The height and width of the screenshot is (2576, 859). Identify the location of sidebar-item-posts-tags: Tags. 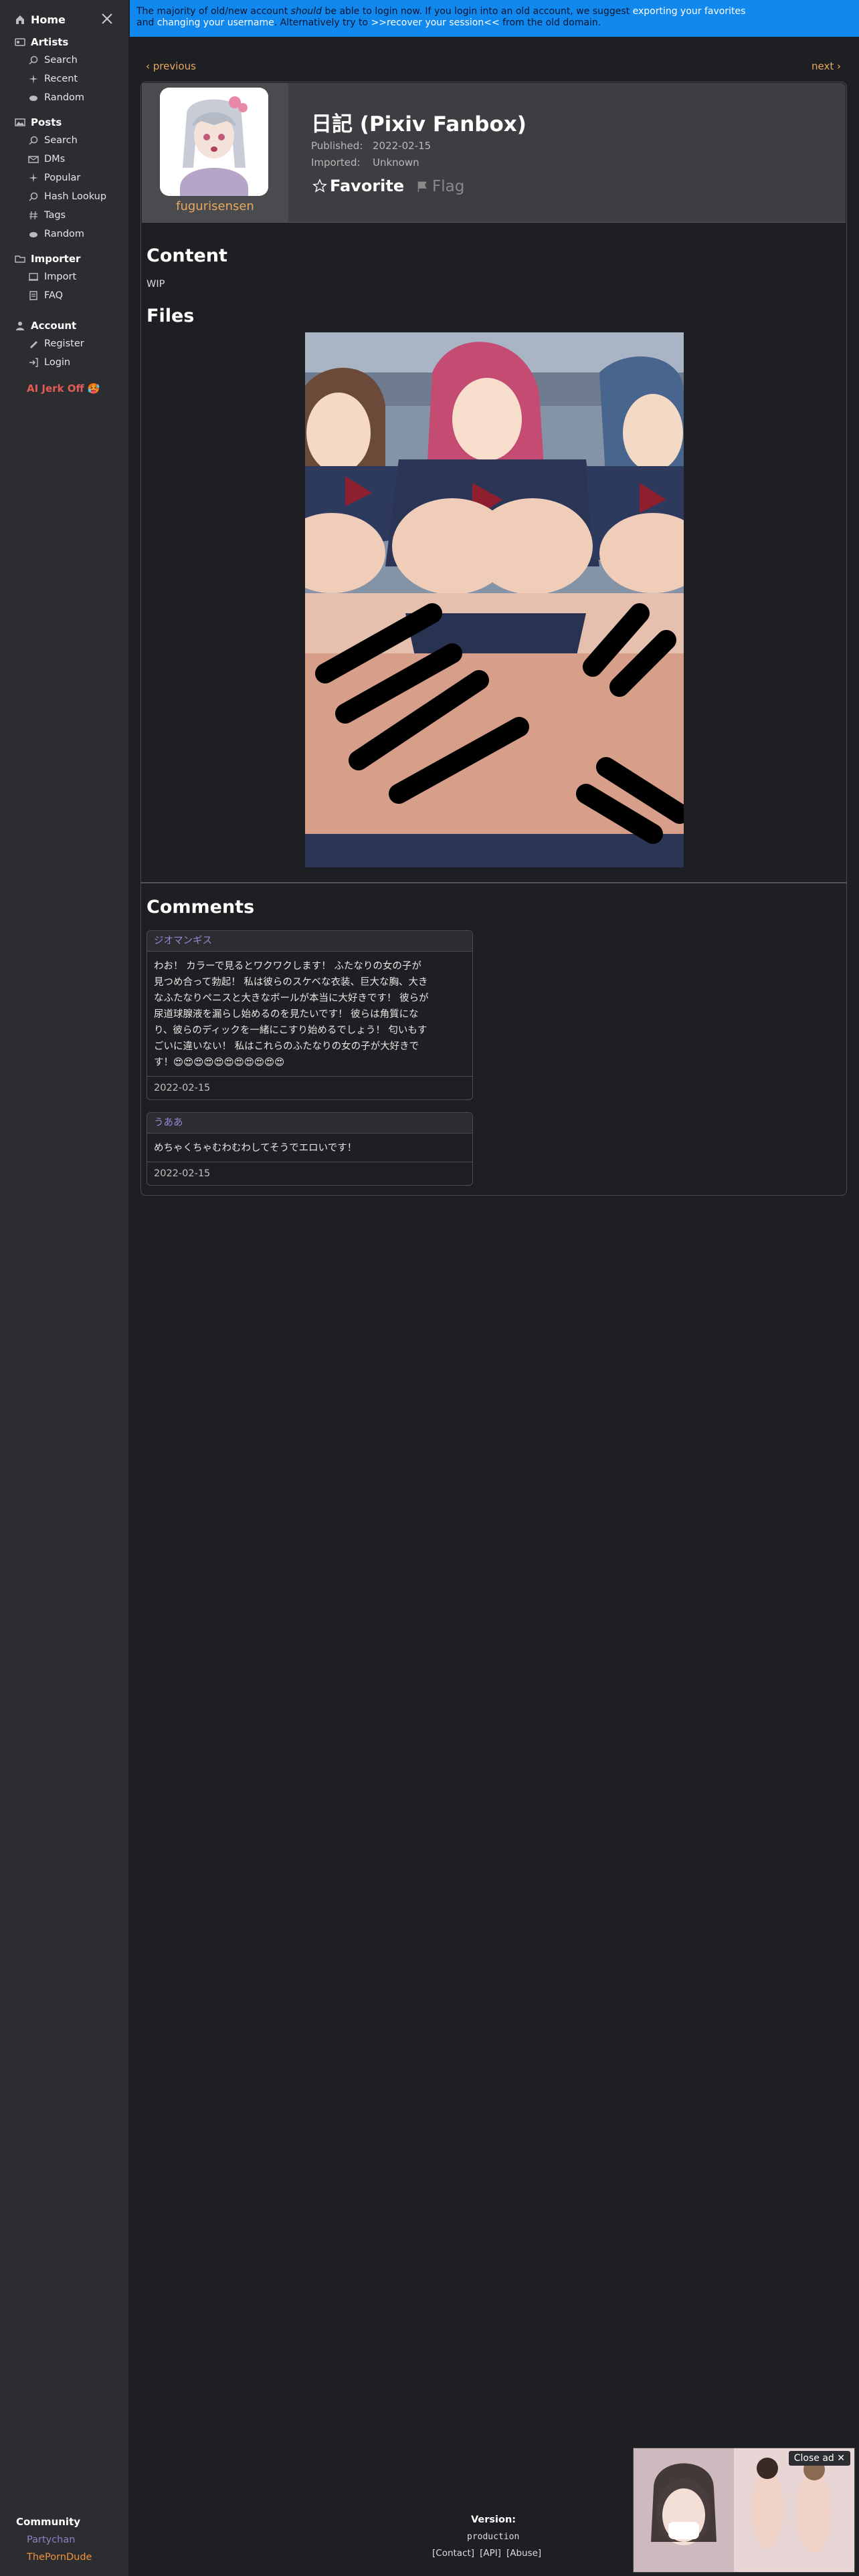
(47, 215).